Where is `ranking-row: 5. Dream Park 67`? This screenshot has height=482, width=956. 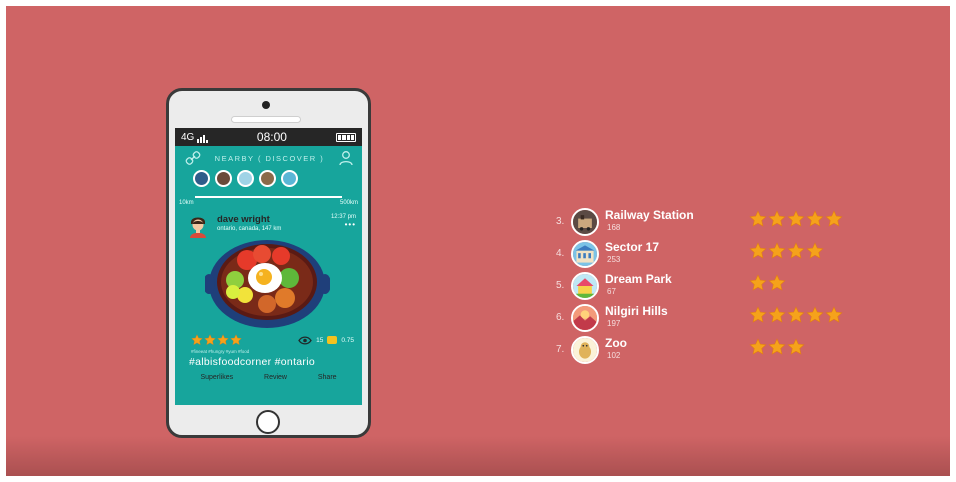 ranking-row: 5. Dream Park 67 is located at coordinates (704, 287).